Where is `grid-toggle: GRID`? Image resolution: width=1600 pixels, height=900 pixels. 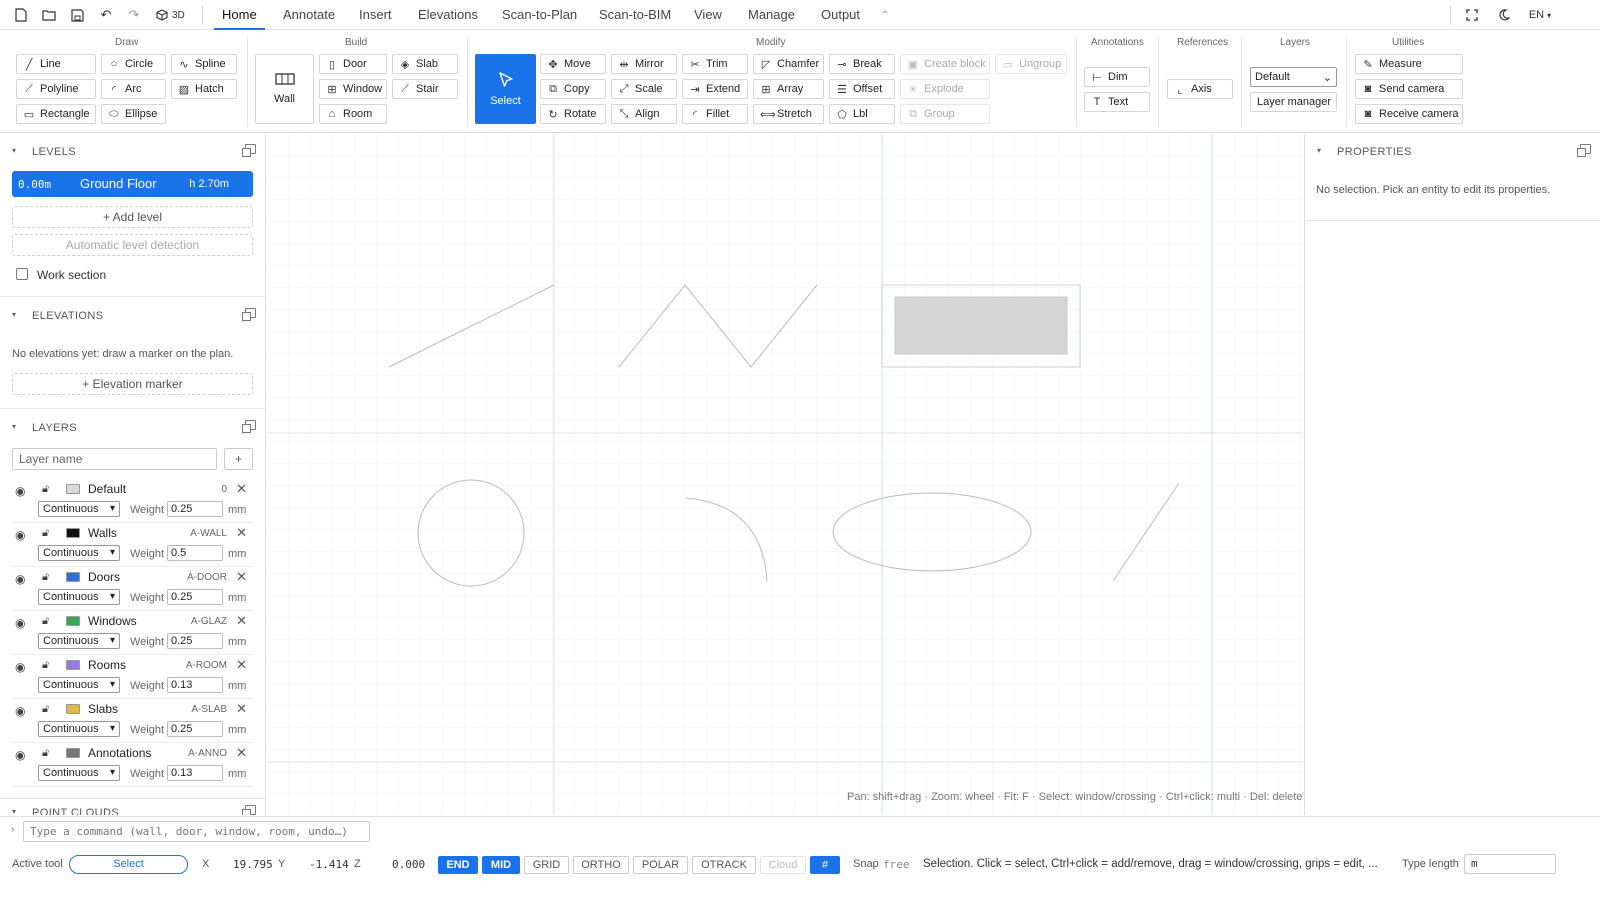
grid-toggle: GRID is located at coordinates (546, 865).